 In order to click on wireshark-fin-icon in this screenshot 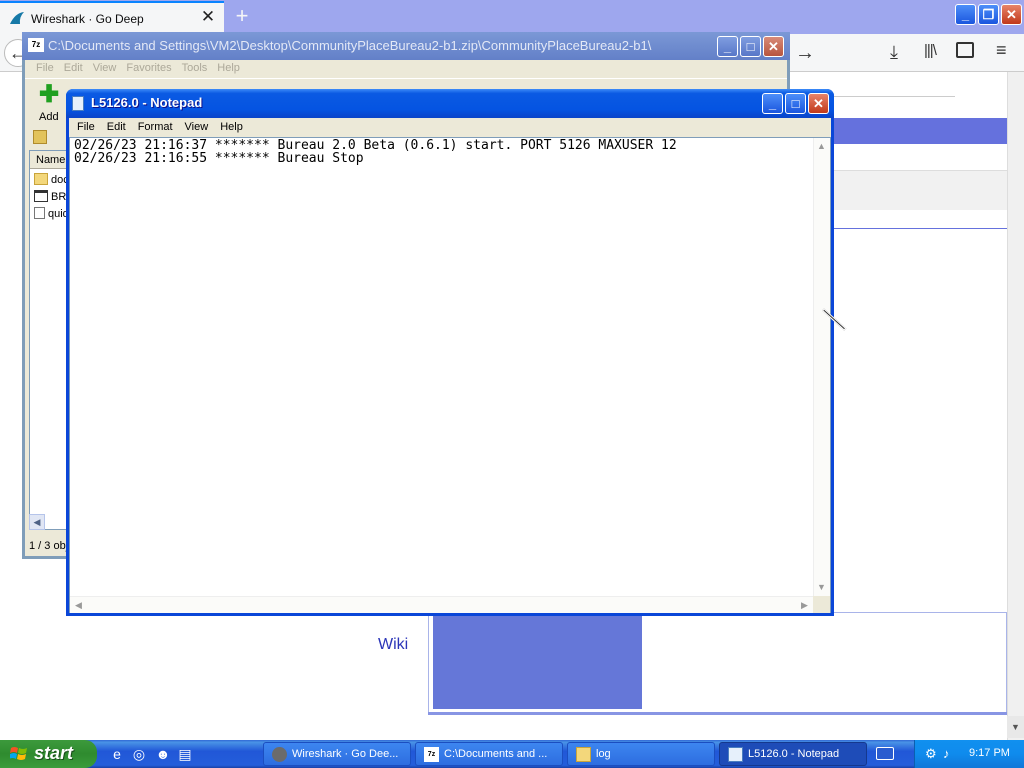, I will do `click(17, 18)`.